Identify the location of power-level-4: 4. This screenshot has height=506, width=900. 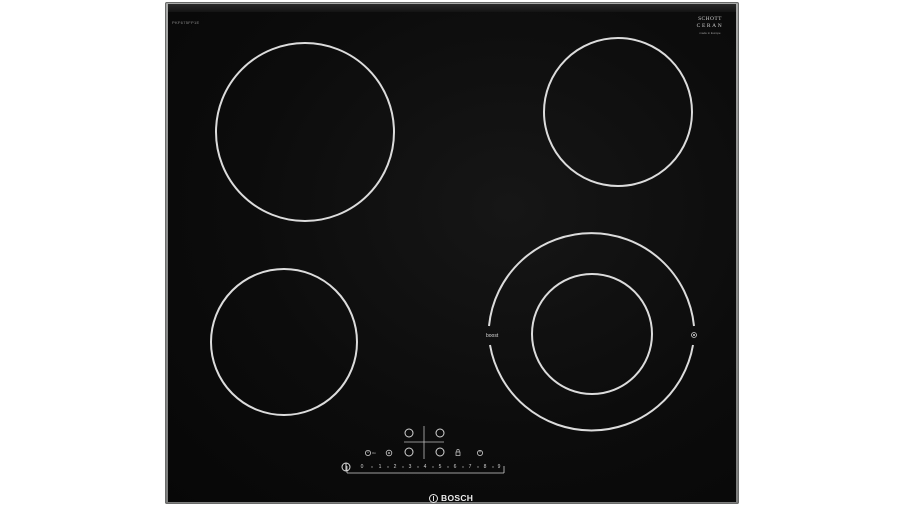
(425, 467).